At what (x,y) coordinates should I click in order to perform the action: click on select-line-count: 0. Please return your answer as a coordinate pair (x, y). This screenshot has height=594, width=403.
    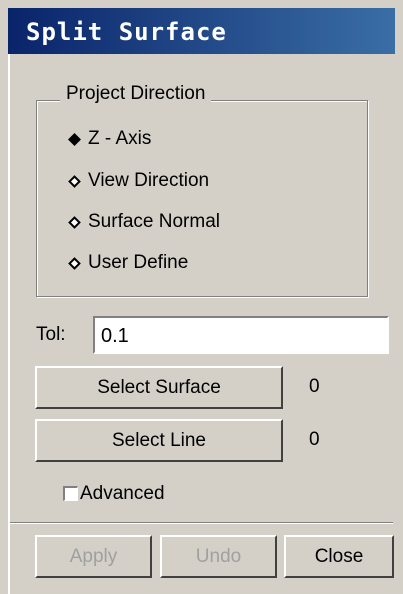
    Looking at the image, I should click on (314, 439).